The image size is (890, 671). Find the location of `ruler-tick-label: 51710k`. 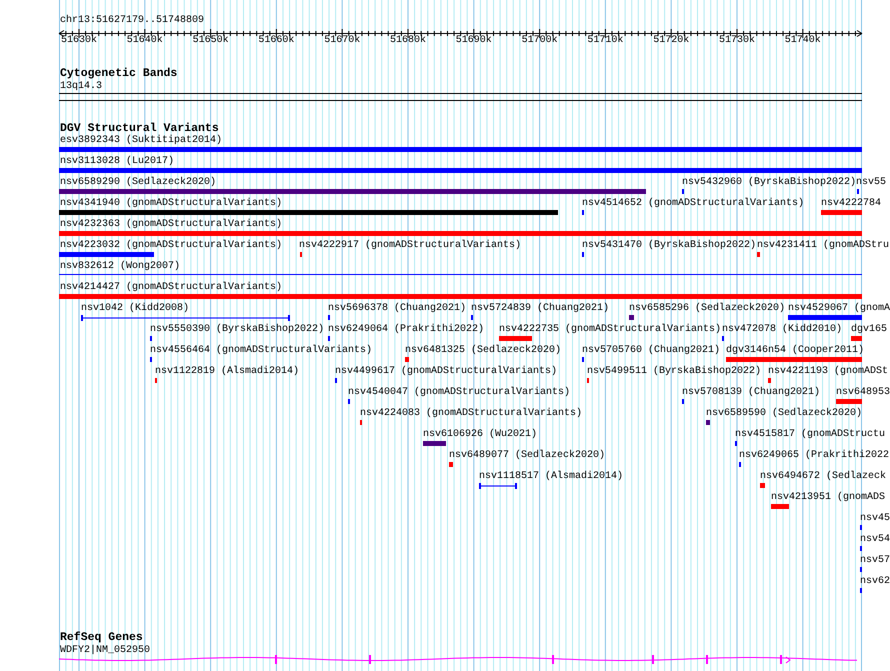

ruler-tick-label: 51710k is located at coordinates (605, 40).